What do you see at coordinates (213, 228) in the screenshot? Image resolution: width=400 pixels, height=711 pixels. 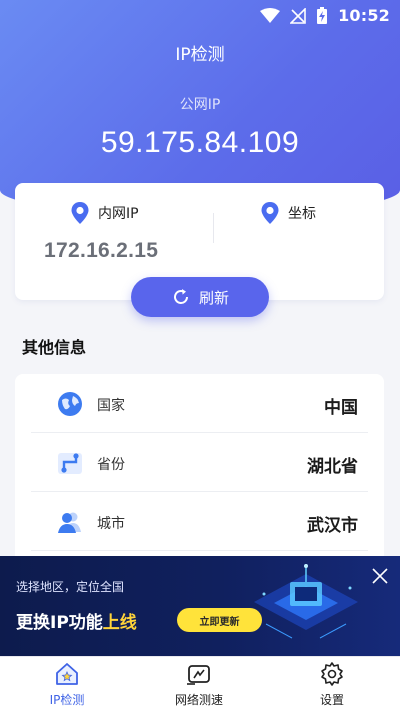 I see `column-divider` at bounding box center [213, 228].